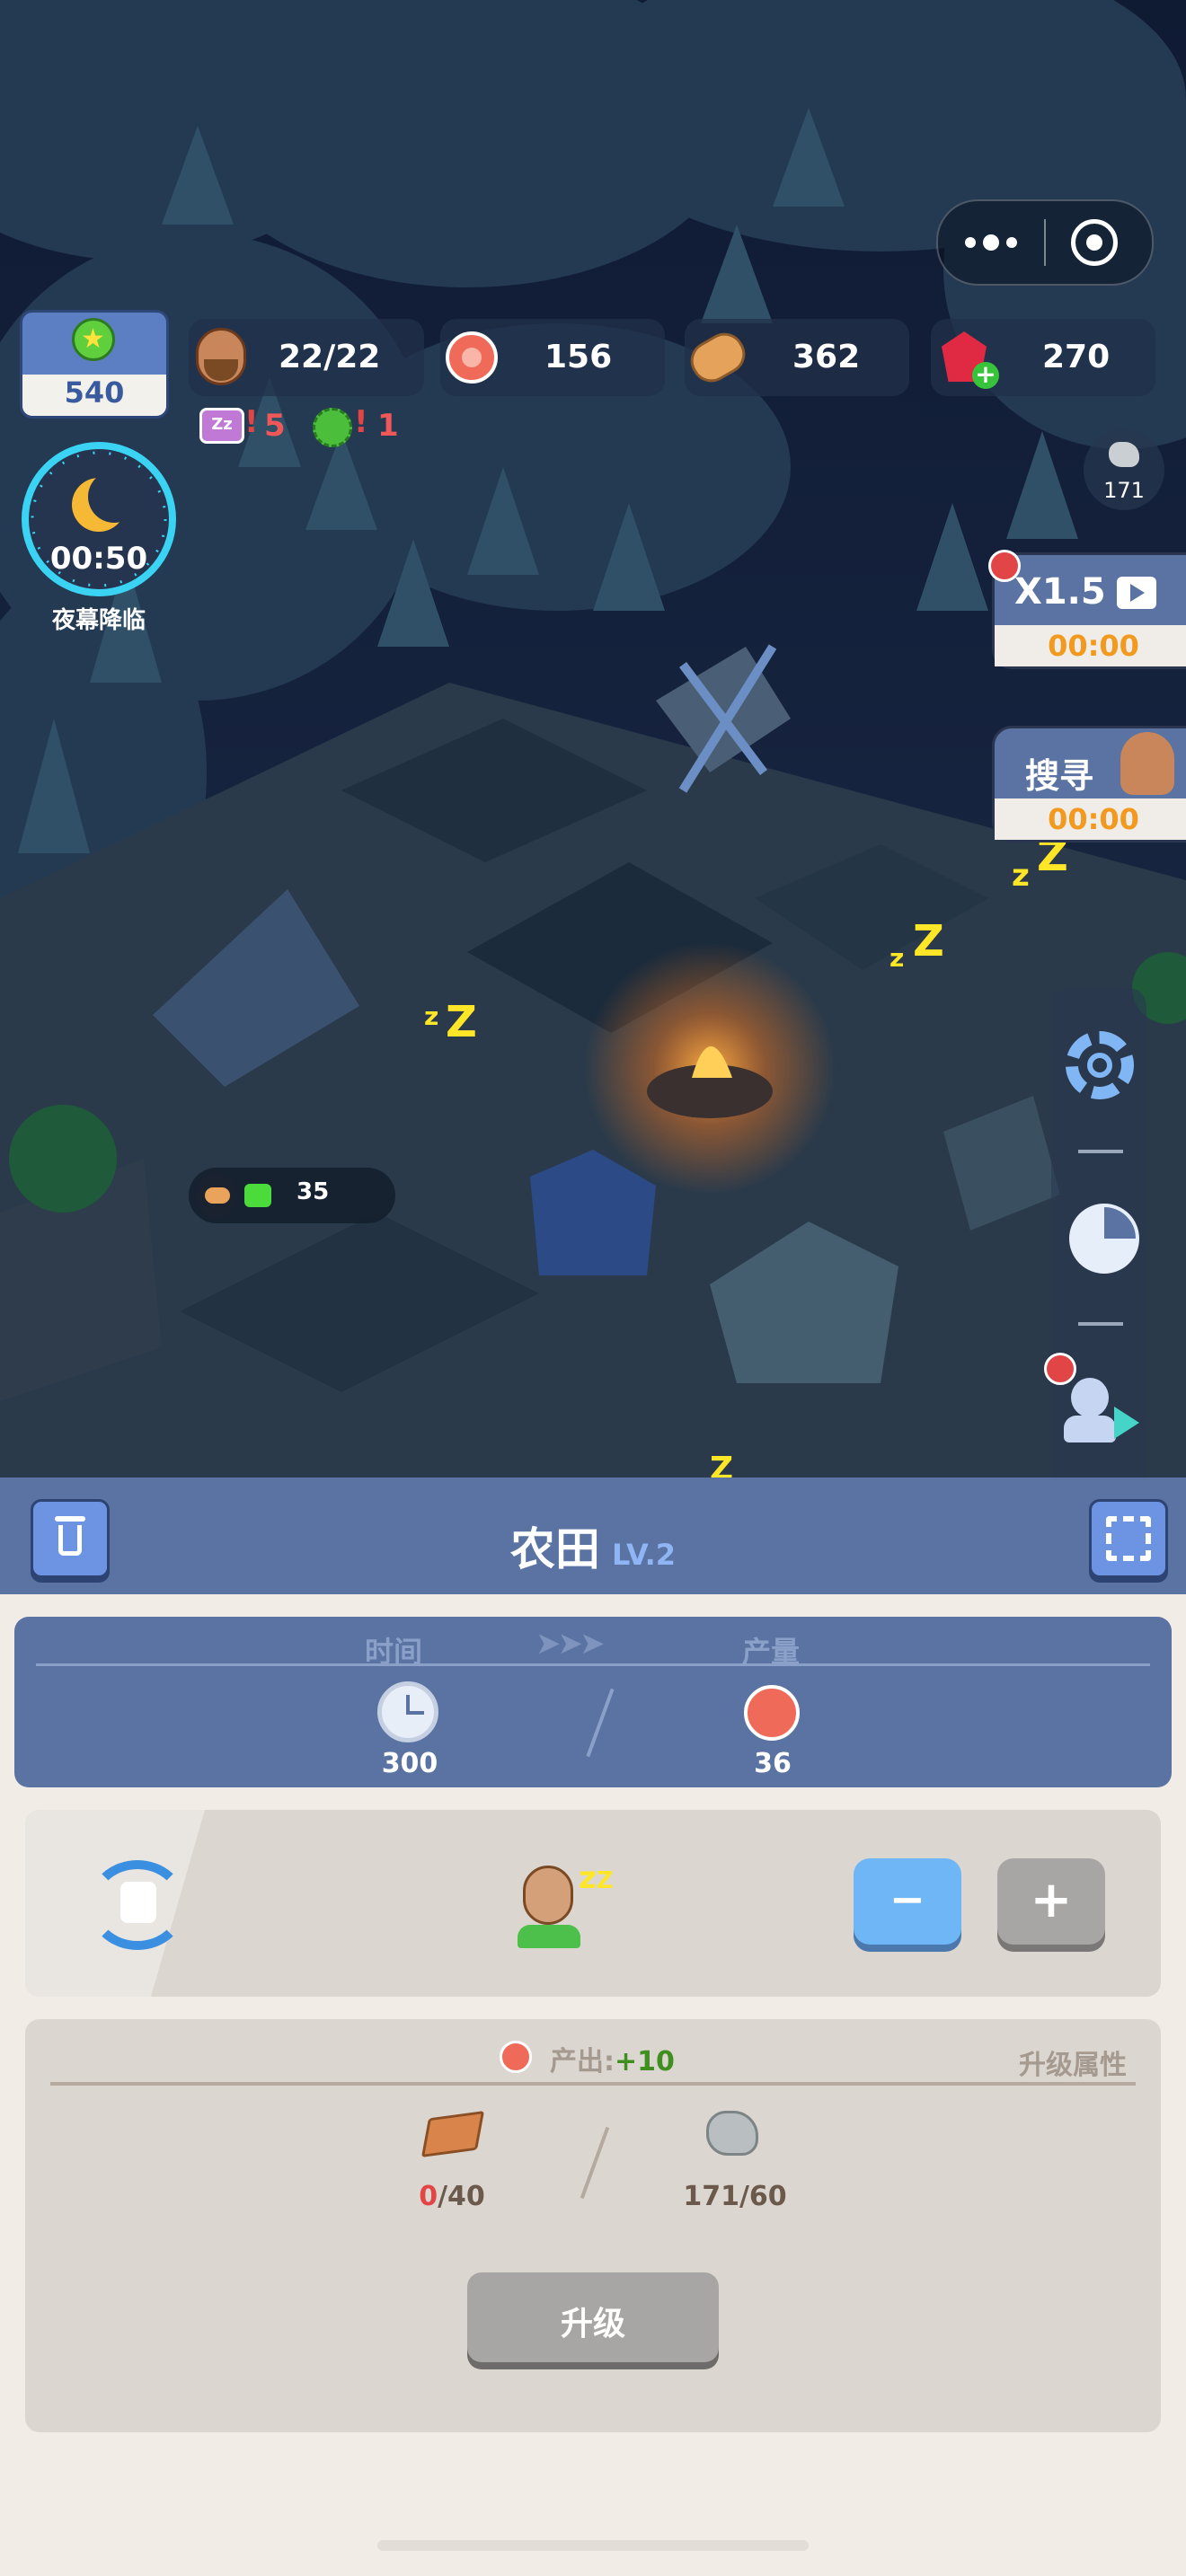 Image resolution: width=1186 pixels, height=2576 pixels. I want to click on wood-requirement: 0/40, so click(452, 2196).